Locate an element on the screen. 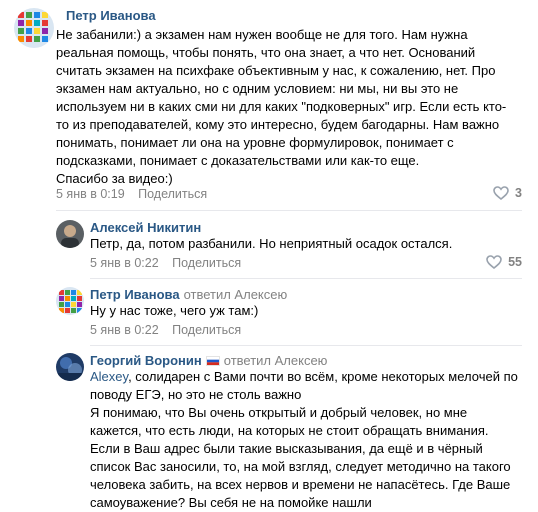 Image resolution: width=538 pixels, height=512 pixels. like-button: 3 is located at coordinates (507, 193).